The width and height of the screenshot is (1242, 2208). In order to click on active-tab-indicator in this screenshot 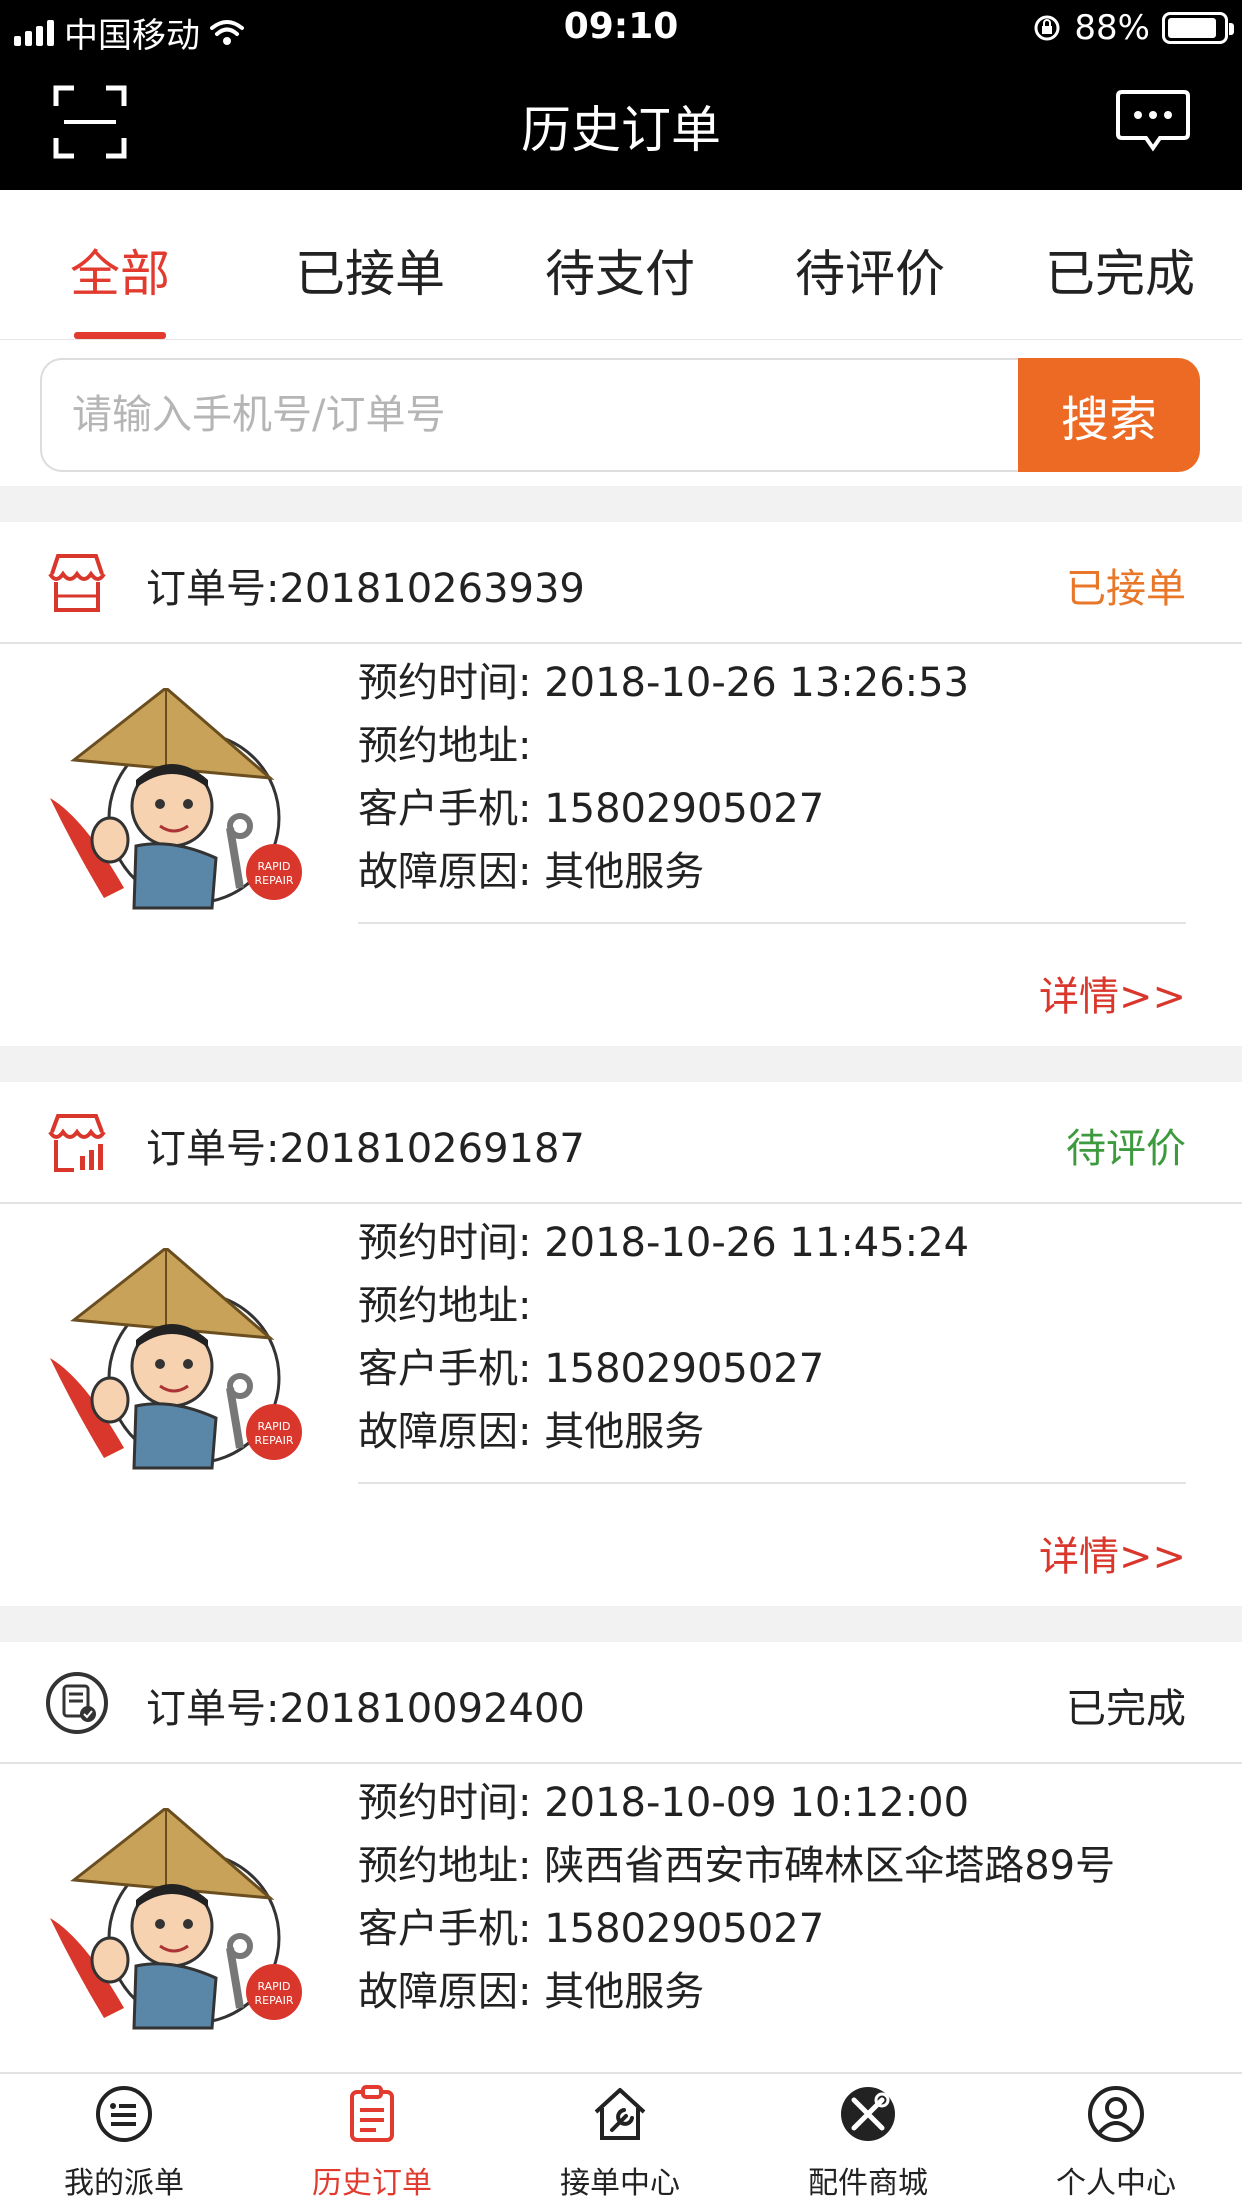, I will do `click(120, 335)`.